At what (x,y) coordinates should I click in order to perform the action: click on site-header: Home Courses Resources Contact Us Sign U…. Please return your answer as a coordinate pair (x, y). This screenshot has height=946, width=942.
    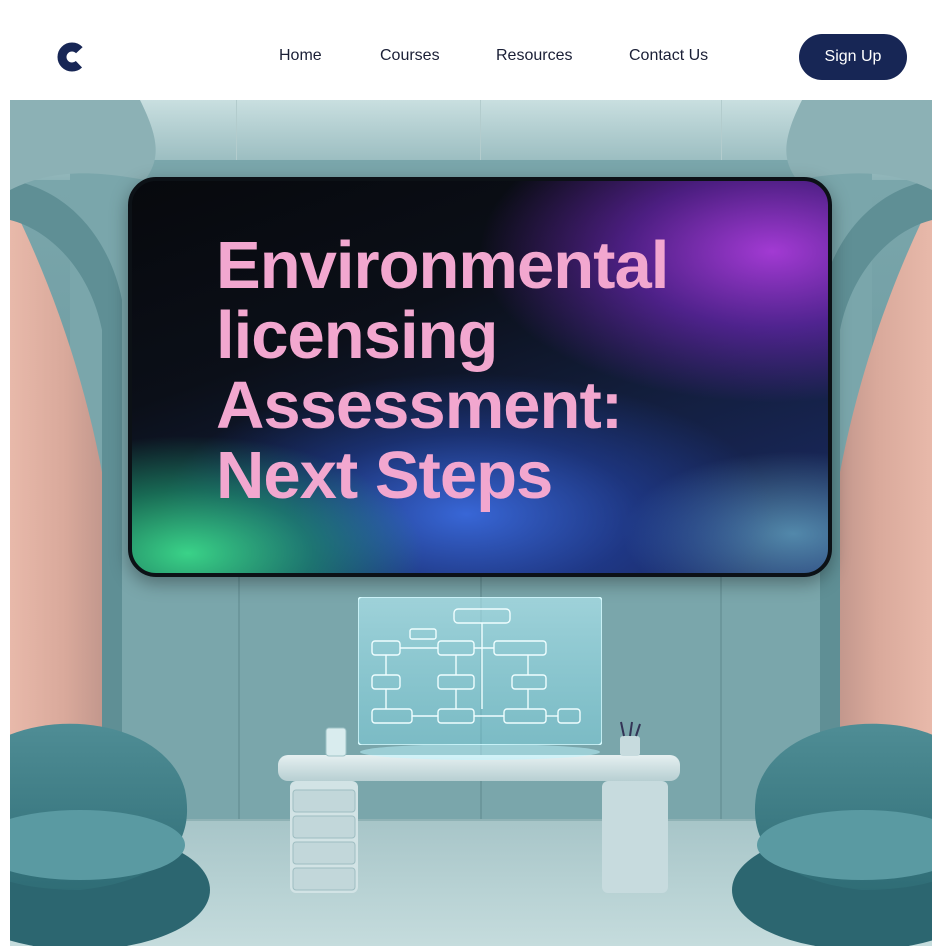
    Looking at the image, I should click on (471, 50).